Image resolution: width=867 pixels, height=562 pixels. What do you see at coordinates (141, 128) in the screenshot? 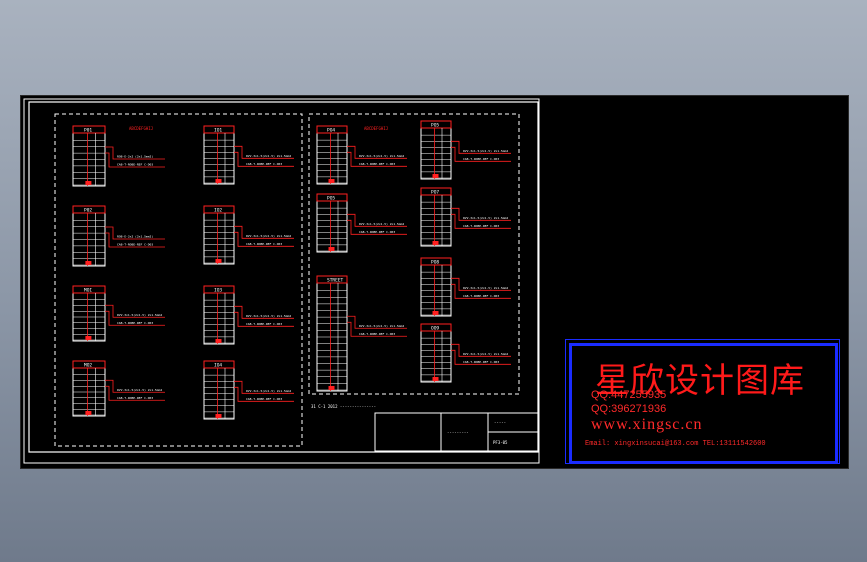
I see `group-left-title: ABCDEFGHIJ` at bounding box center [141, 128].